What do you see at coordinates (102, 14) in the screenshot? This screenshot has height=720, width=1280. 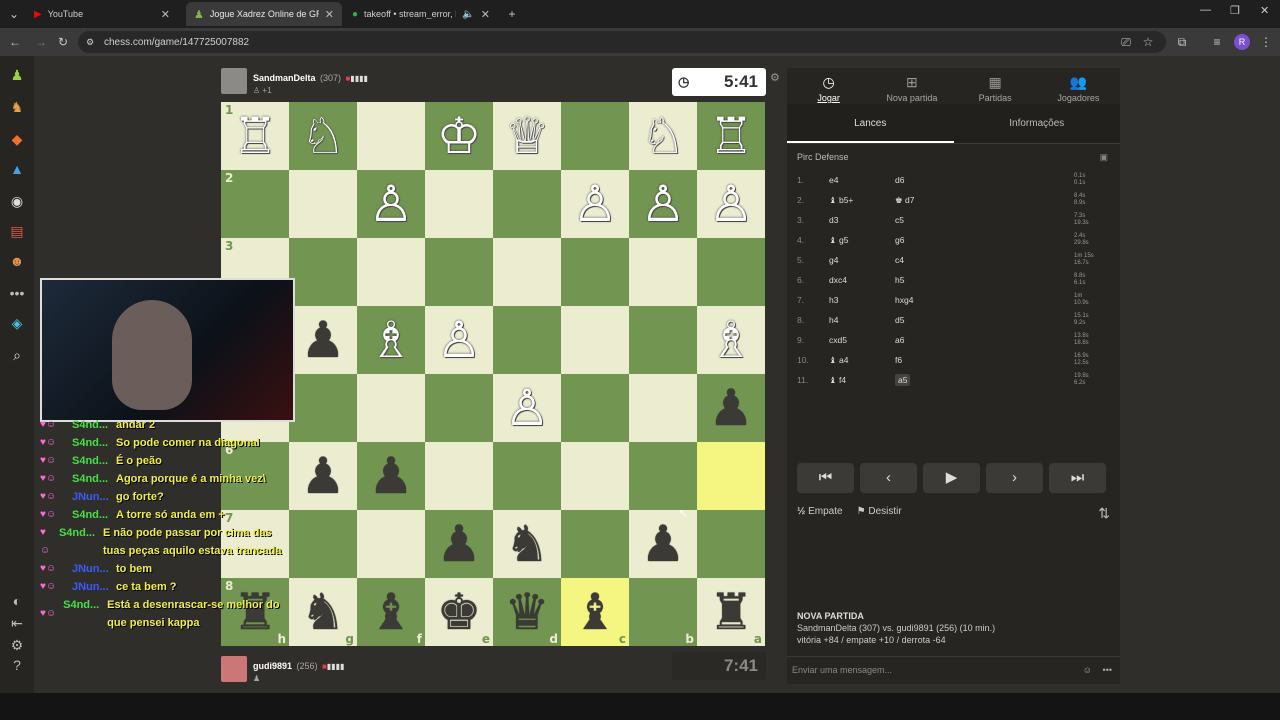 I see `tab-youtube: ▶ YouTube ✕` at bounding box center [102, 14].